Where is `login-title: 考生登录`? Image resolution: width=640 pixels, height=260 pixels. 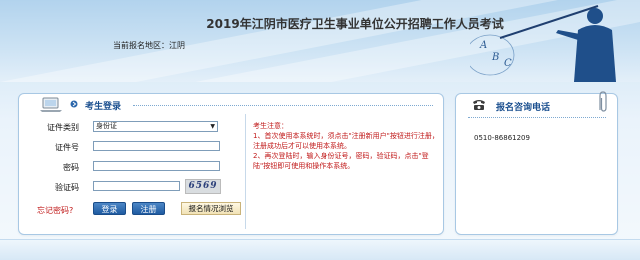
login-title: 考生登录 is located at coordinates (103, 107).